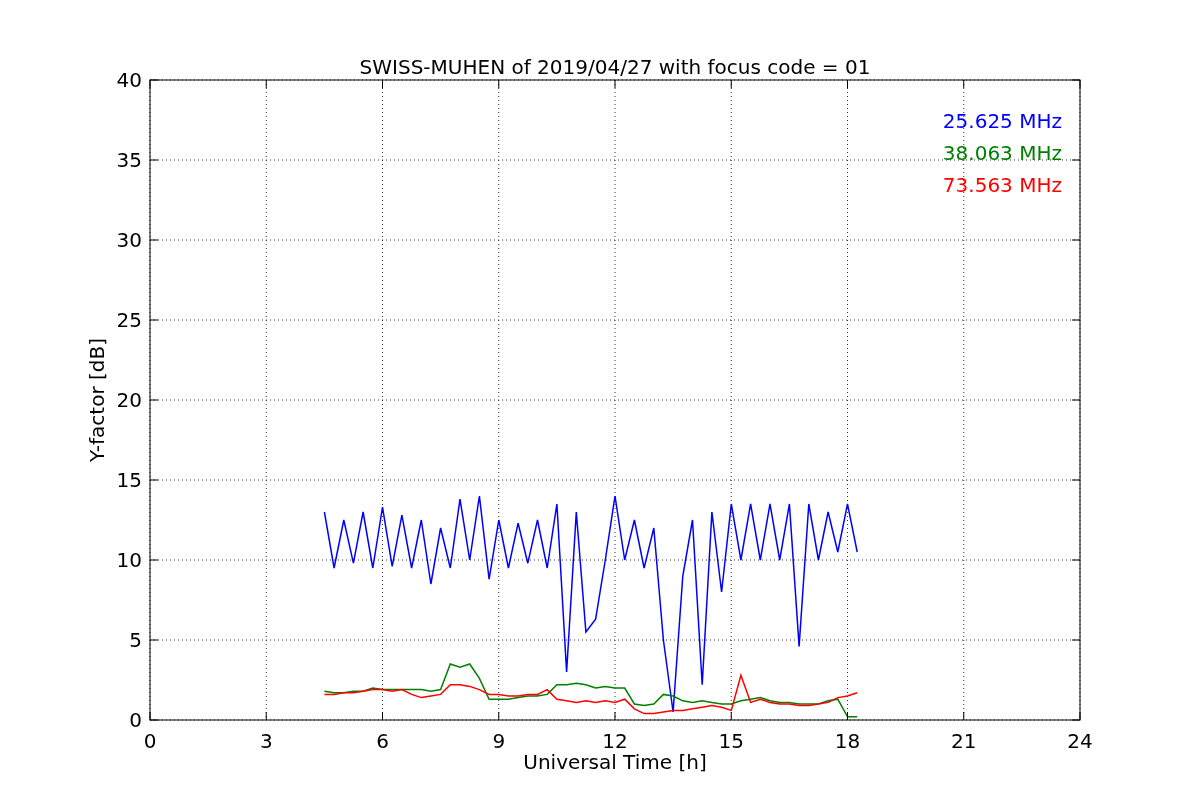  I want to click on legend-label: 73.563 MHz, so click(1002, 185).